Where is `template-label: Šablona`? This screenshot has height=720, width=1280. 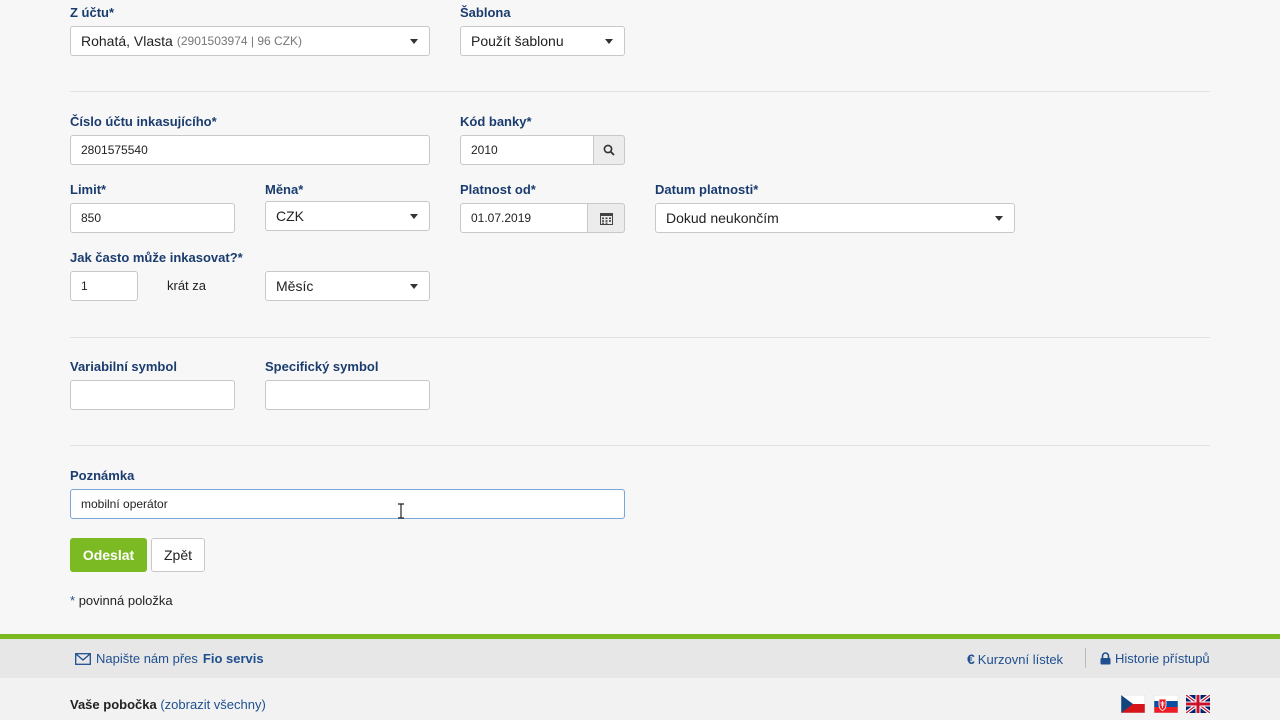 template-label: Šablona is located at coordinates (485, 12).